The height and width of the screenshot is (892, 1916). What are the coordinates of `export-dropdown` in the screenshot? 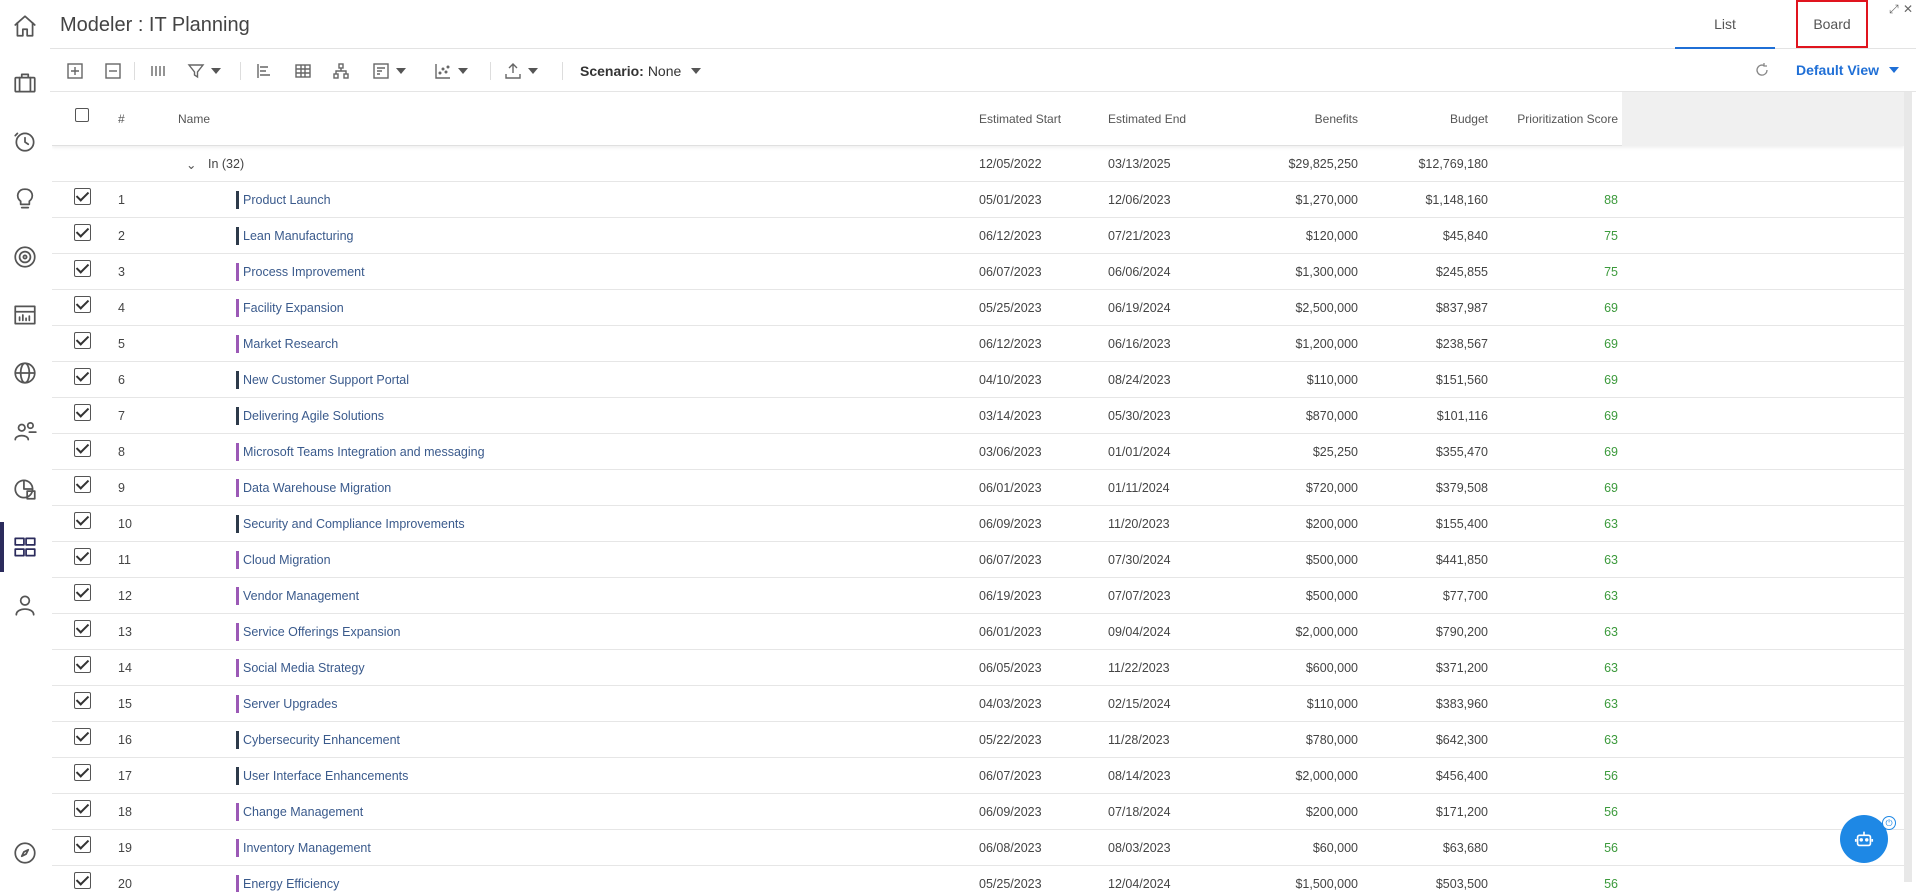 It's located at (521, 71).